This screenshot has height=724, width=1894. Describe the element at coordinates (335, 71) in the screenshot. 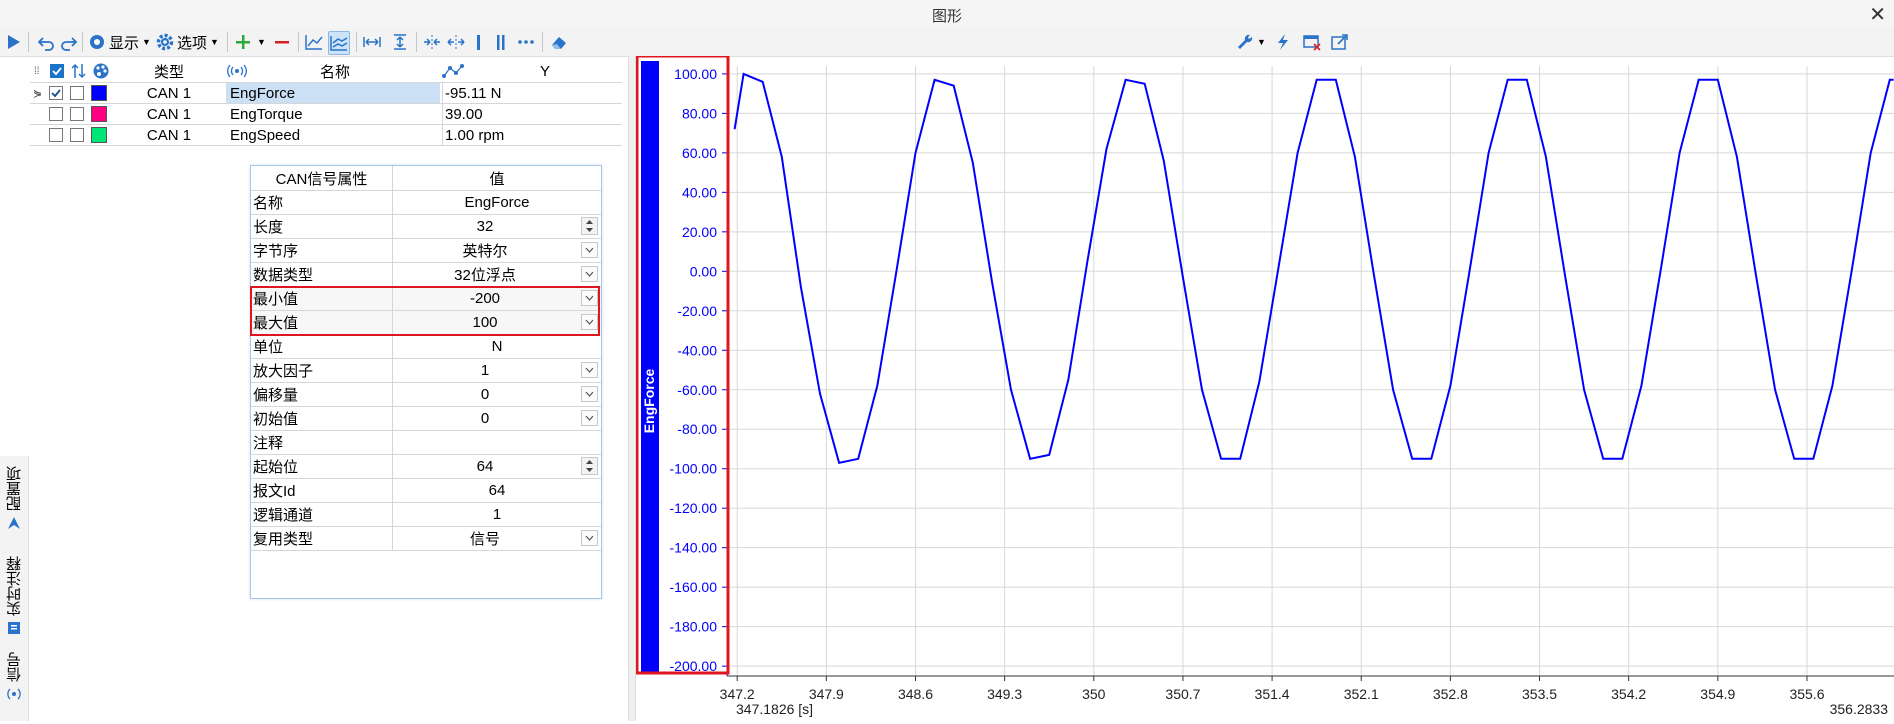

I see `column-header-name: 名称` at that location.